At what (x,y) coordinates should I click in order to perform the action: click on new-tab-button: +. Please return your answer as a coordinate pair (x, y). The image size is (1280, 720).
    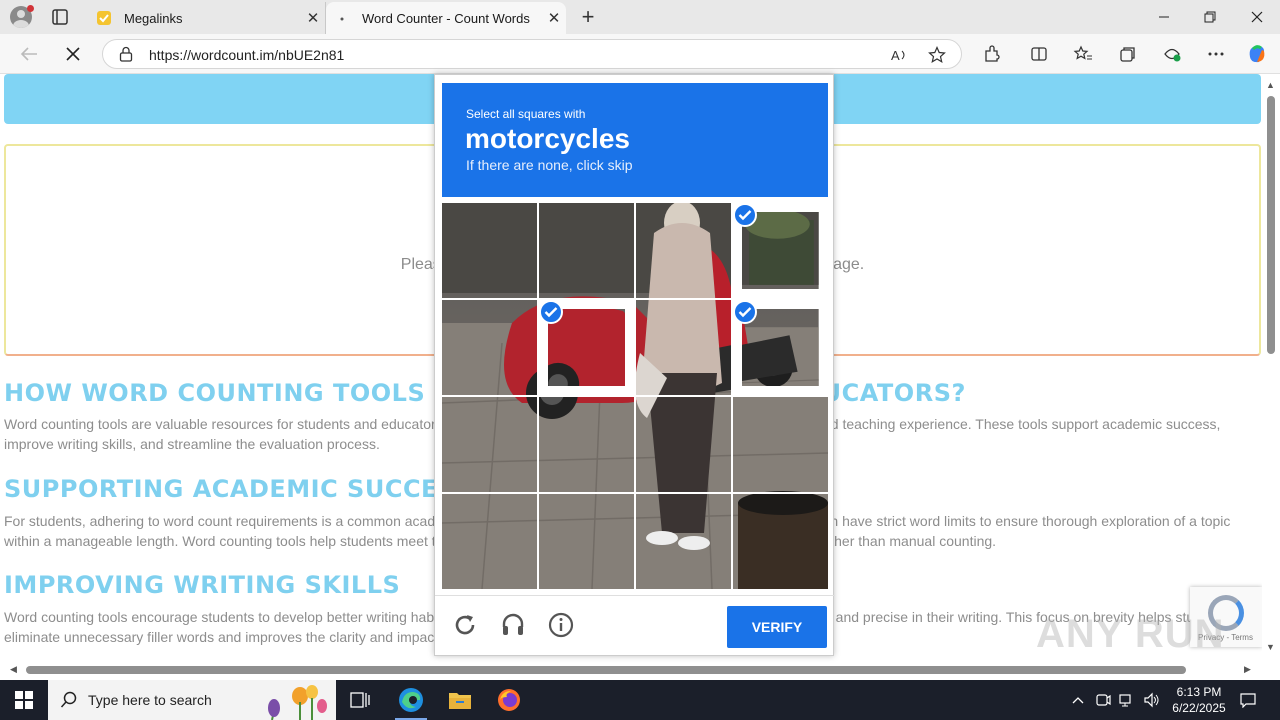
    Looking at the image, I should click on (588, 17).